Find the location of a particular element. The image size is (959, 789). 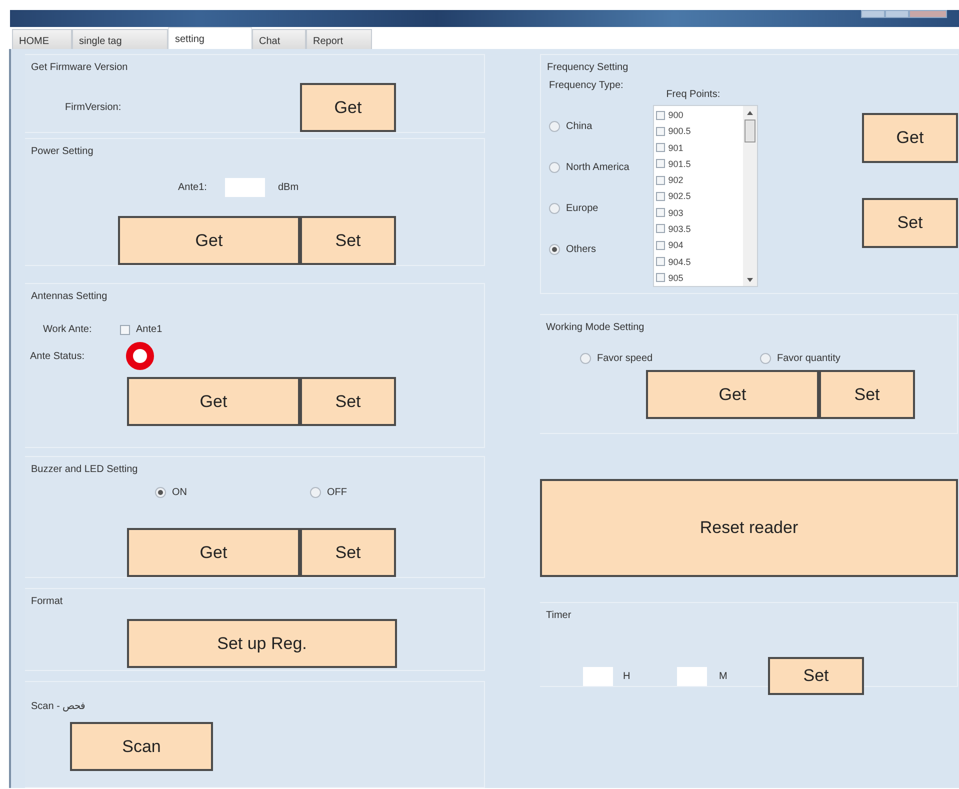

radio-label: Europe is located at coordinates (582, 208).